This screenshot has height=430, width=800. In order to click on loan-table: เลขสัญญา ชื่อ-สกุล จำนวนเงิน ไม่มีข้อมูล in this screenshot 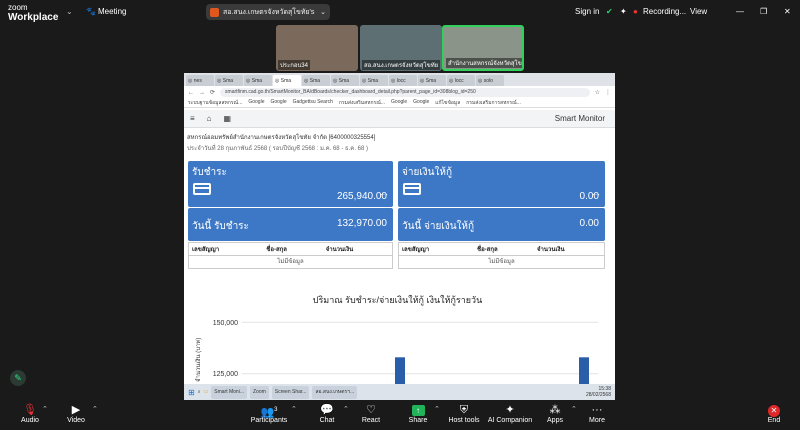, I will do `click(501, 255)`.